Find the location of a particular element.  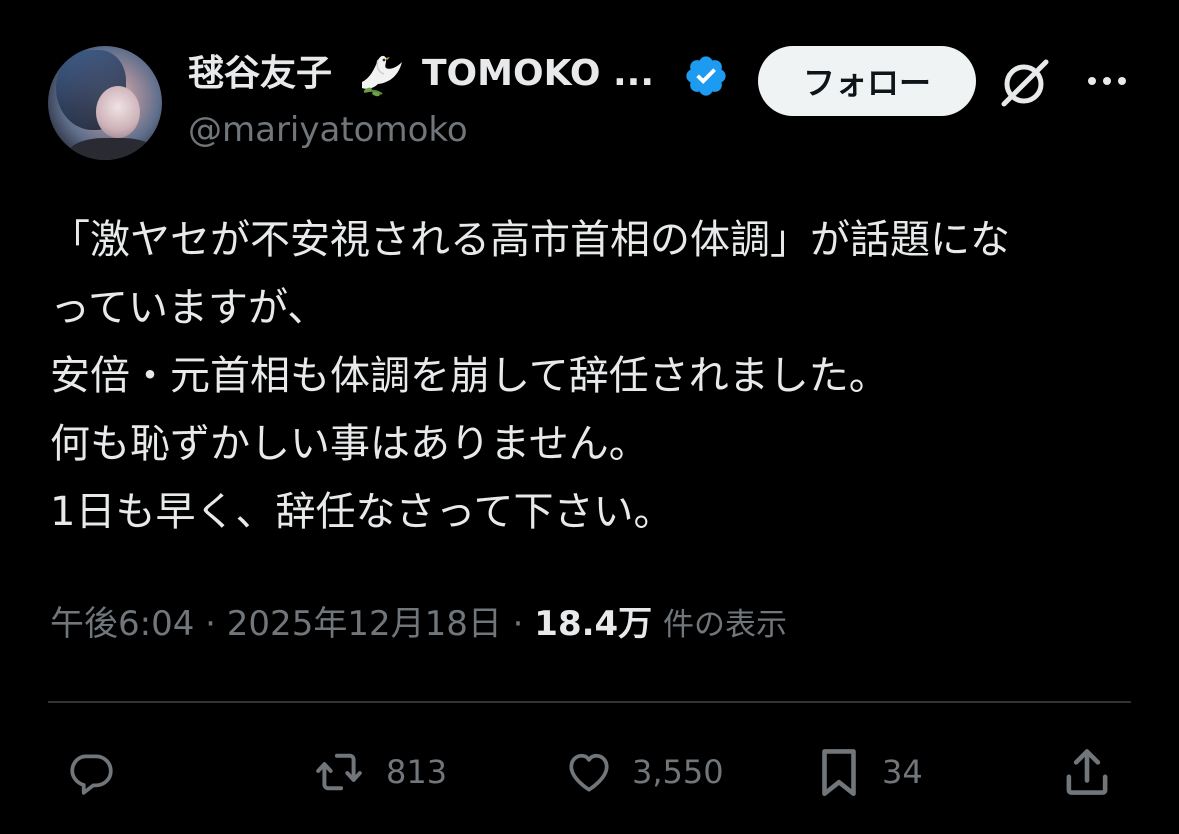

share-button is located at coordinates (1087, 772).